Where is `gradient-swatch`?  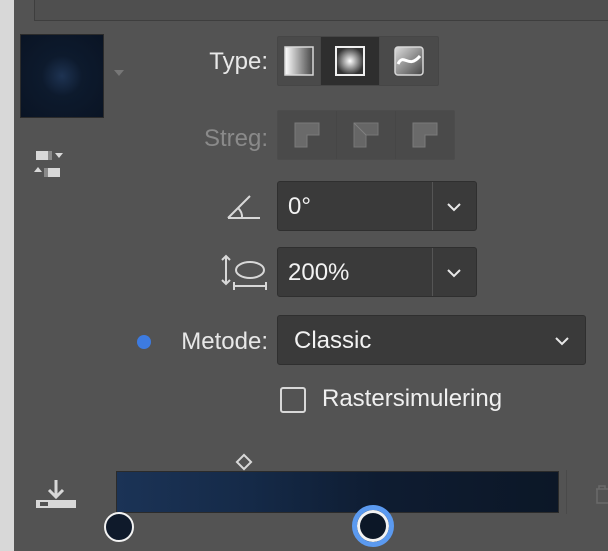 gradient-swatch is located at coordinates (62, 76).